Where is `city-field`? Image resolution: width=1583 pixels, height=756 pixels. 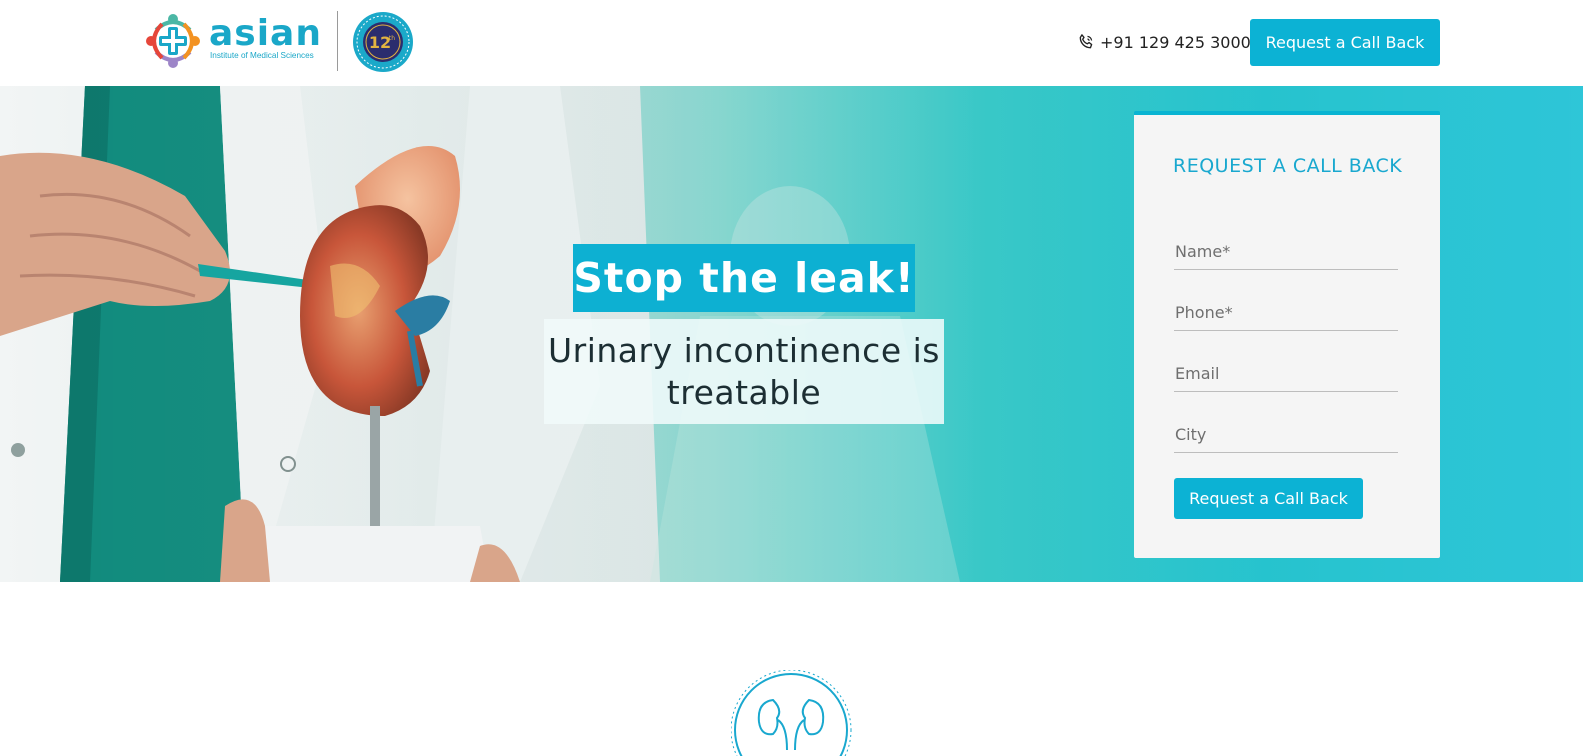
city-field is located at coordinates (1286, 435).